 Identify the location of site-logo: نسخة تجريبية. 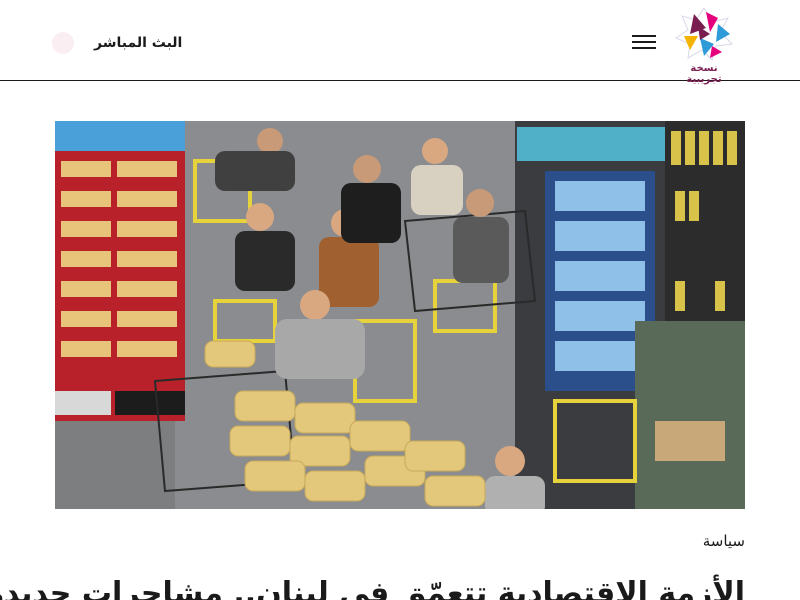
(704, 45).